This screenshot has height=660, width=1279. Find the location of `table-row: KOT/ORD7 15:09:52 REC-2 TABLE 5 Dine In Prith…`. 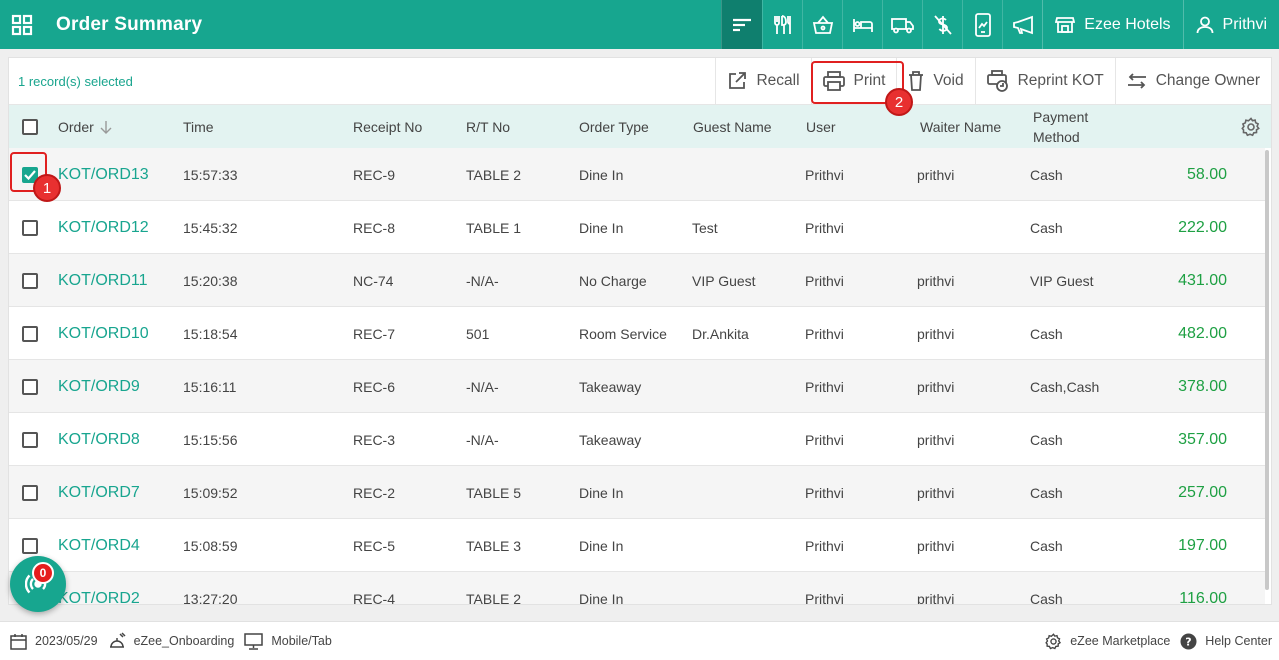

table-row: KOT/ORD7 15:09:52 REC-2 TABLE 5 Dine In Prith… is located at coordinates (637, 492).